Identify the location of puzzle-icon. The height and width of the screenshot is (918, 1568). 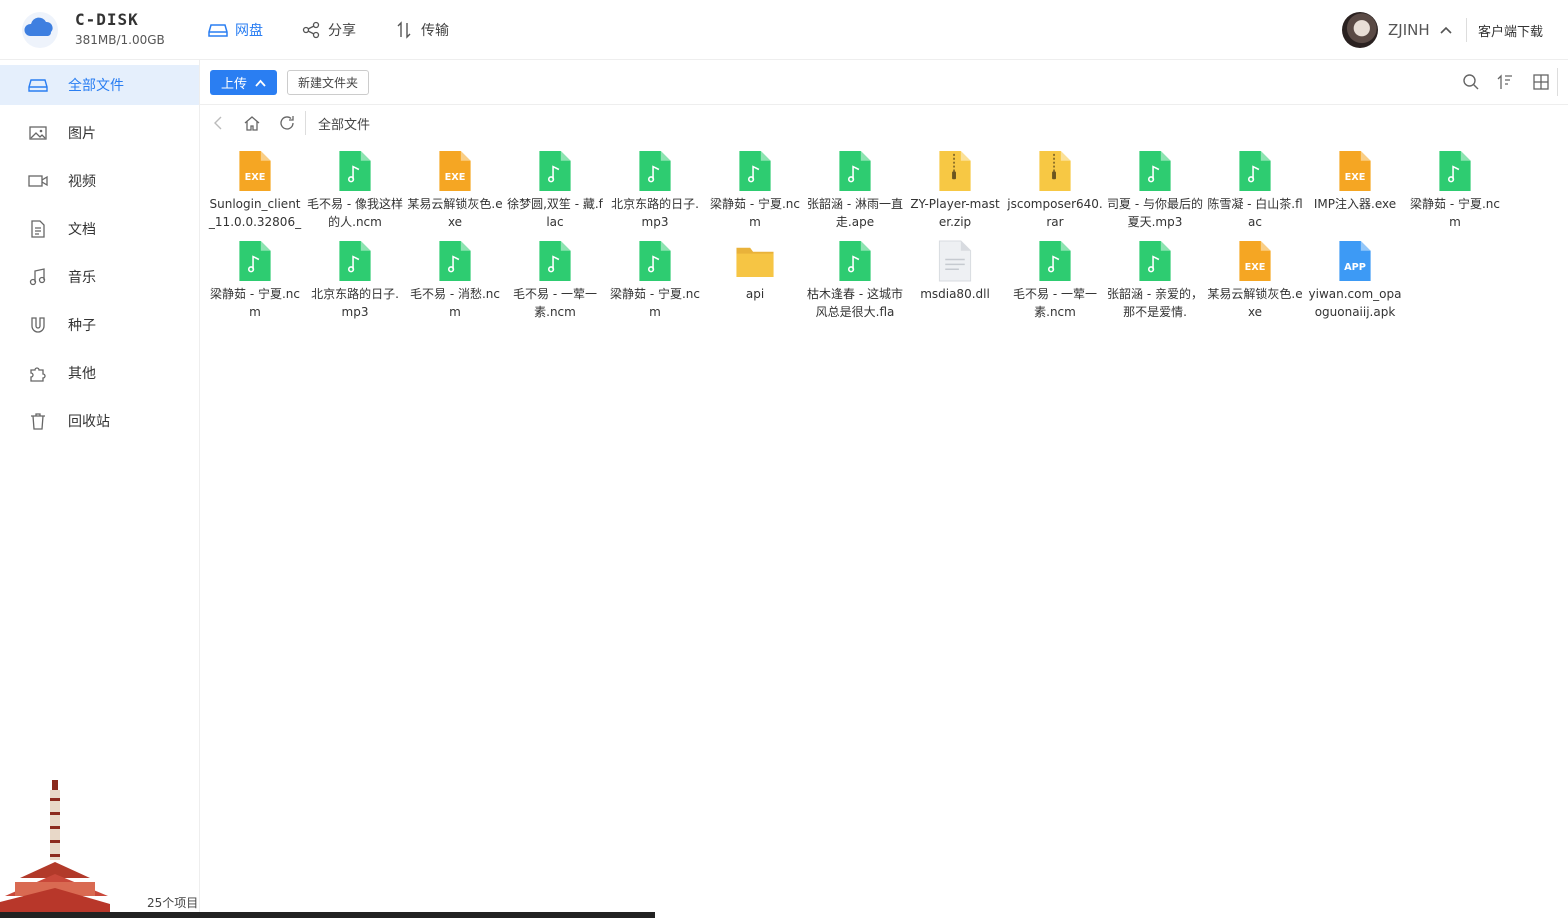
(38, 374).